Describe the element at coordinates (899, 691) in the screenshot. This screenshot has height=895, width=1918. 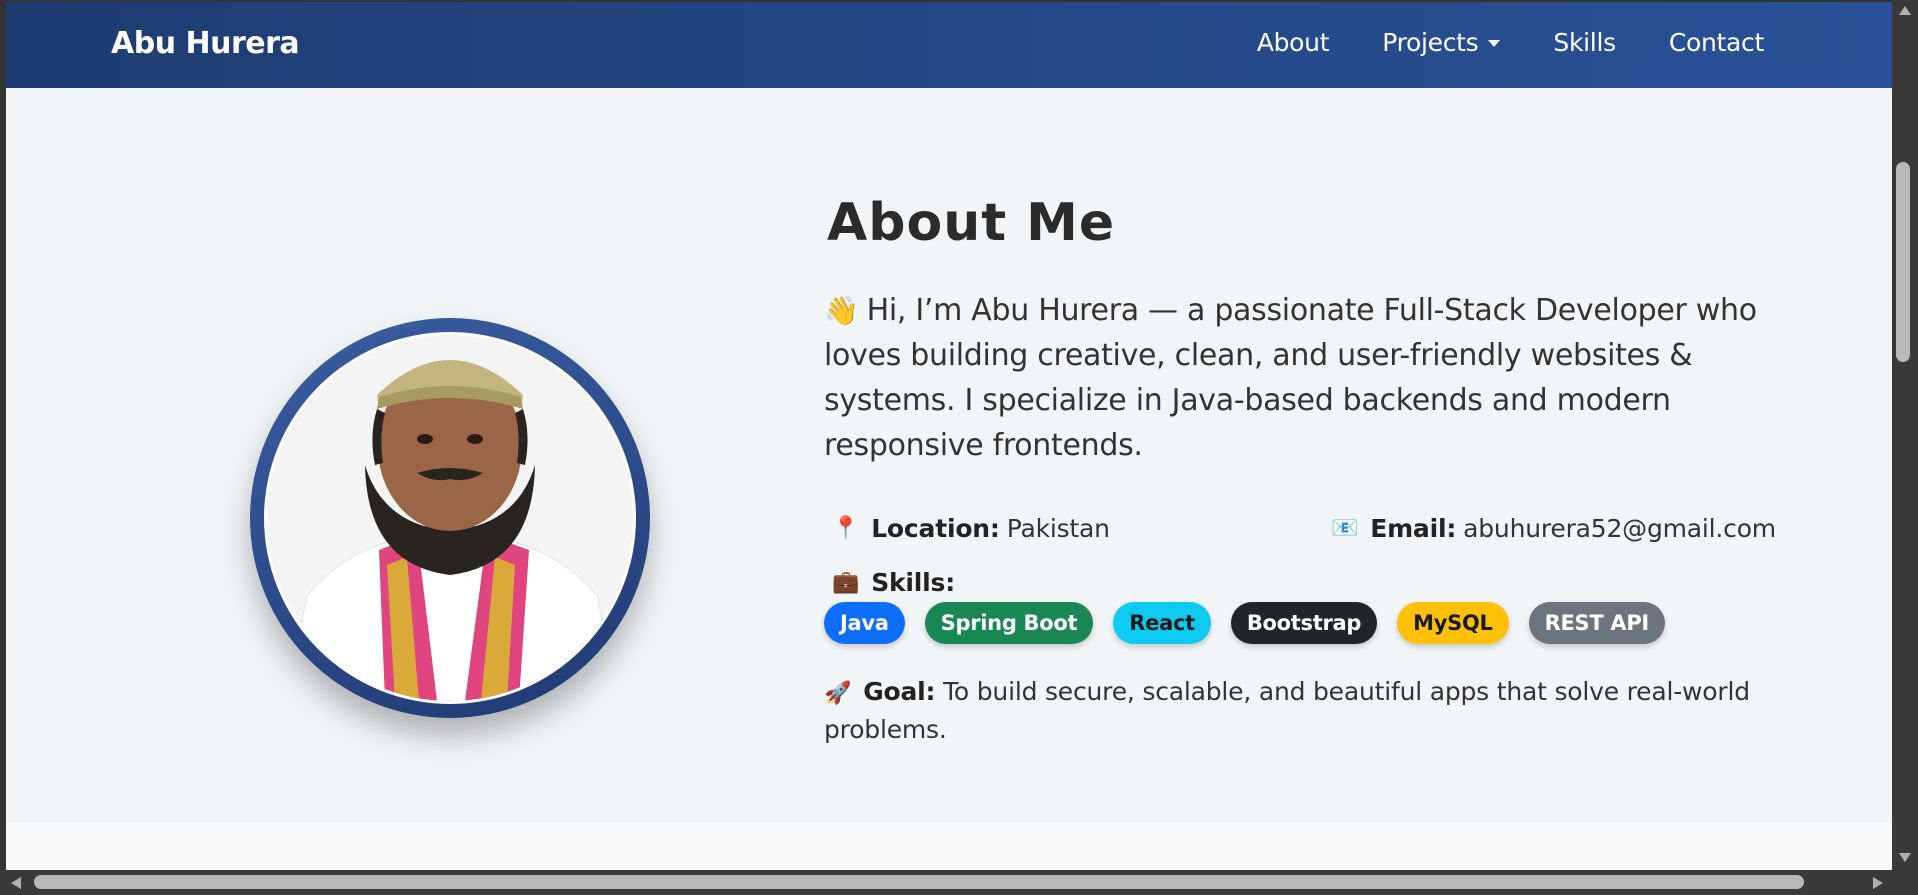
I see `goal-label: Goal:` at that location.